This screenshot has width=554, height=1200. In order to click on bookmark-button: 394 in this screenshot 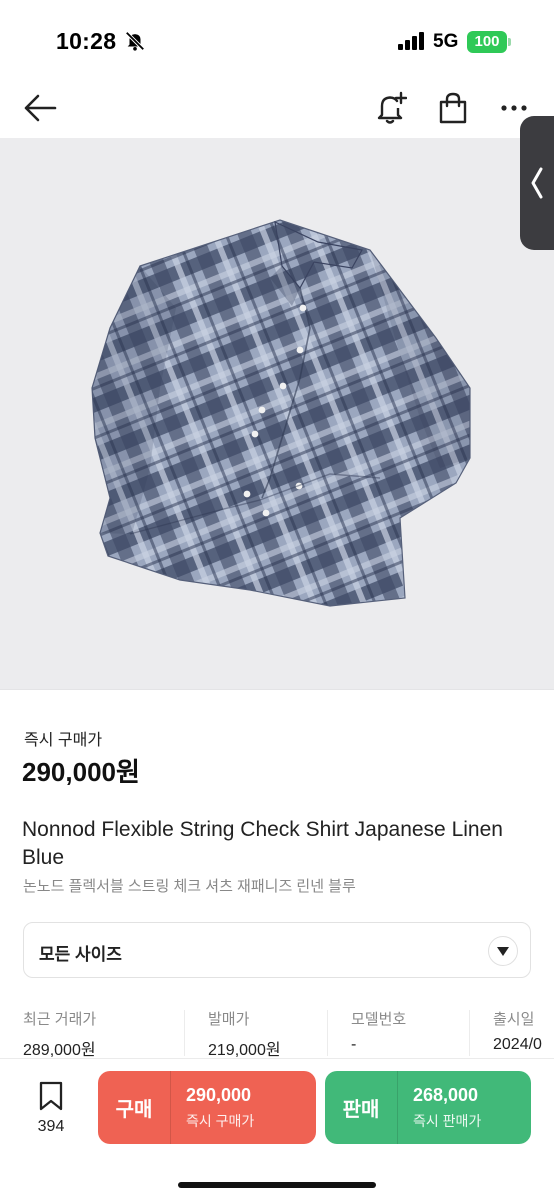, I will do `click(51, 1108)`.